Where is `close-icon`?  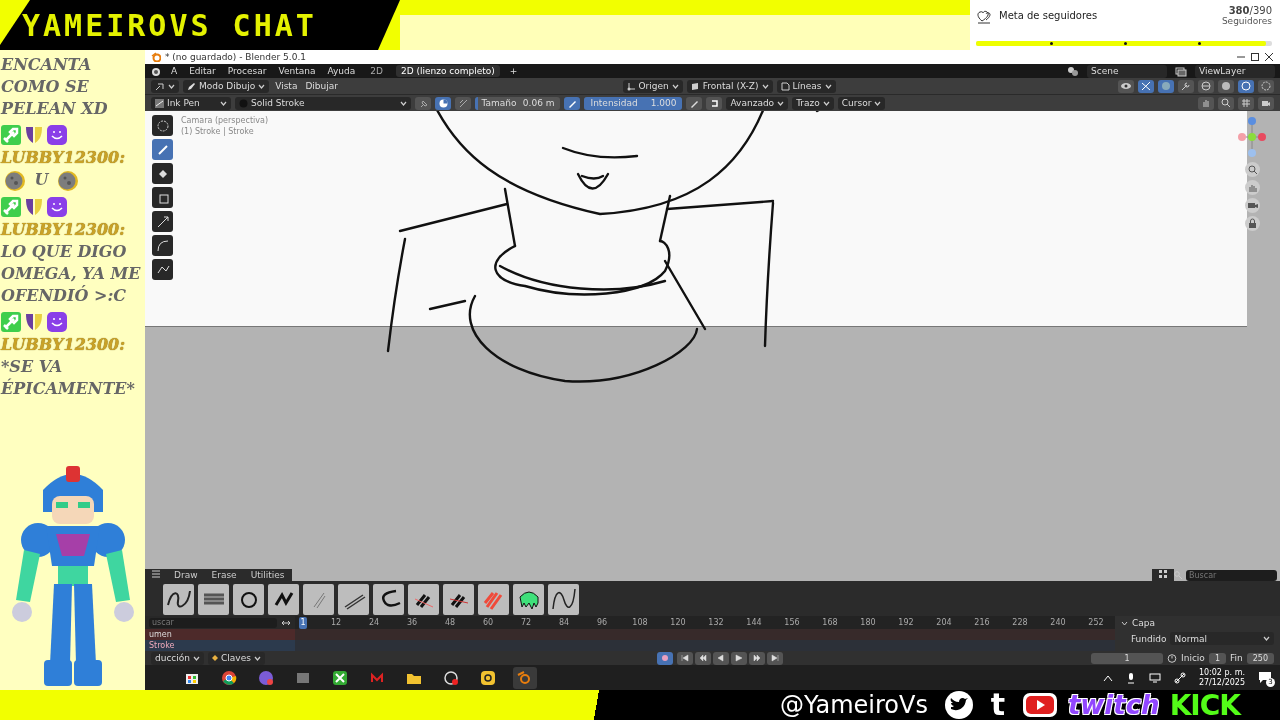
close-icon is located at coordinates (1269, 57).